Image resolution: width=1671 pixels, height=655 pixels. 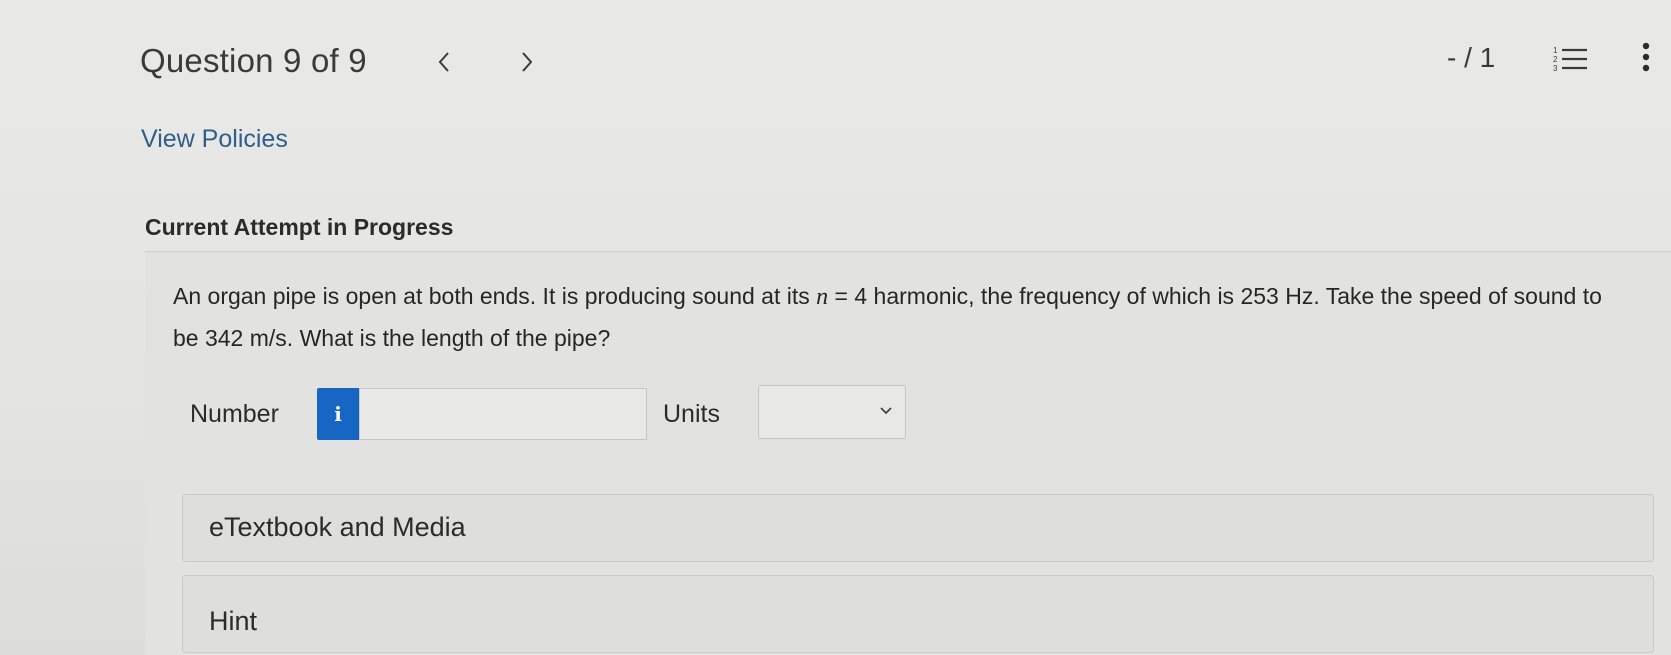 What do you see at coordinates (299, 227) in the screenshot?
I see `attempt-heading: Current Attempt in Progress` at bounding box center [299, 227].